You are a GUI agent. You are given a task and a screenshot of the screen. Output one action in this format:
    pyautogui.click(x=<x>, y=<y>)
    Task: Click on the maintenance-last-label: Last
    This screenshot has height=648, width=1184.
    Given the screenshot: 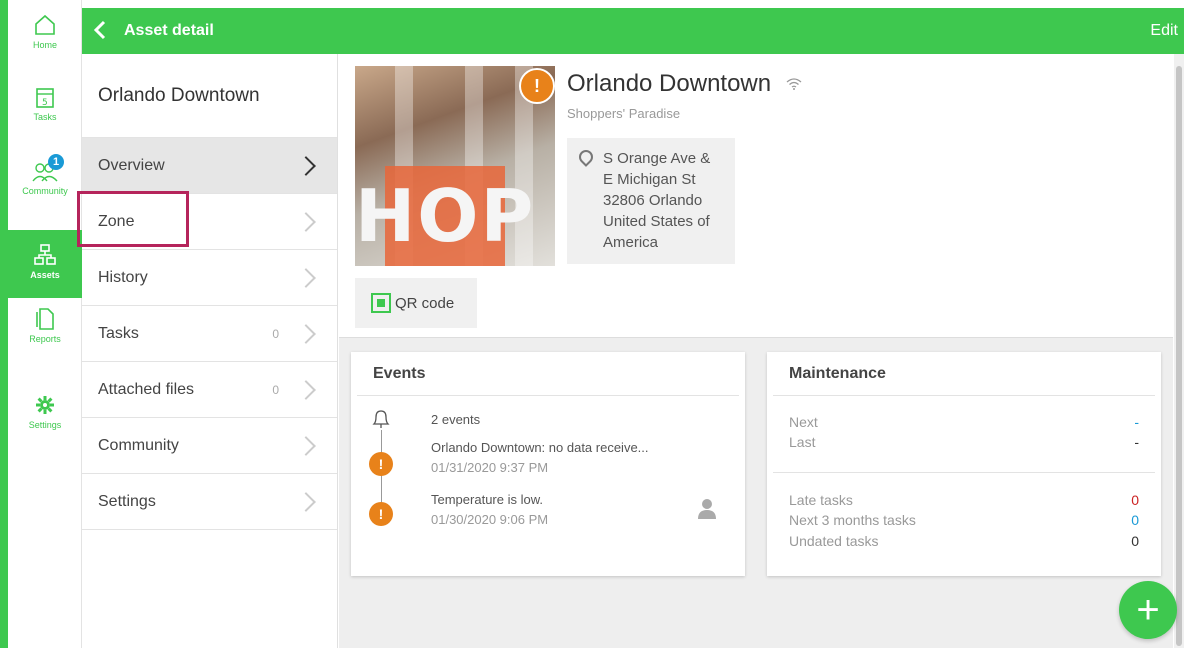 What is the action you would take?
    pyautogui.click(x=802, y=442)
    